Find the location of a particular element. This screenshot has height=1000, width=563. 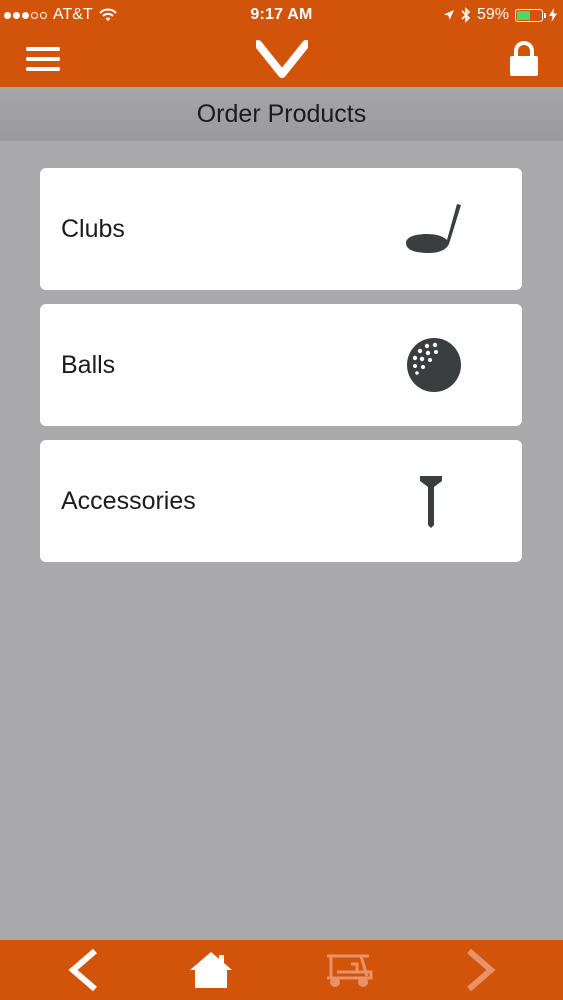

category-clubs: Clubs is located at coordinates (281, 229).